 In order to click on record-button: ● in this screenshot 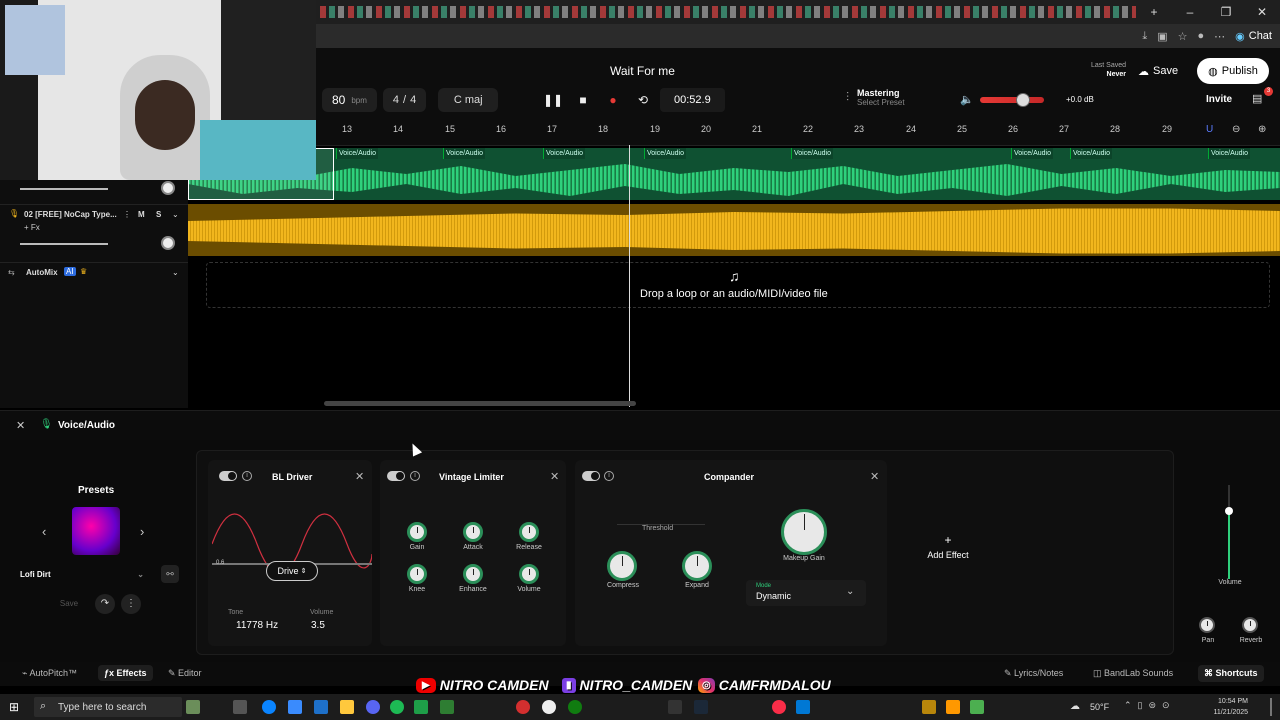, I will do `click(613, 100)`.